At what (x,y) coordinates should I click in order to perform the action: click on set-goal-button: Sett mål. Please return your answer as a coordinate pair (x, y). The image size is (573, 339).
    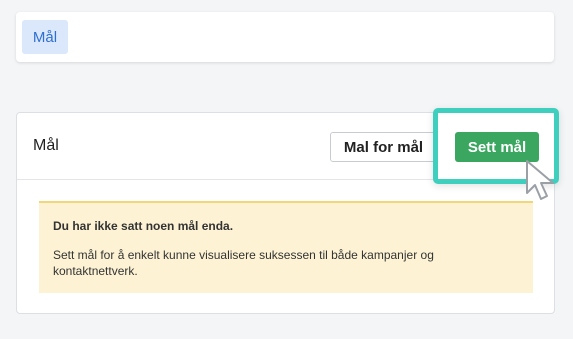
    Looking at the image, I should click on (497, 147).